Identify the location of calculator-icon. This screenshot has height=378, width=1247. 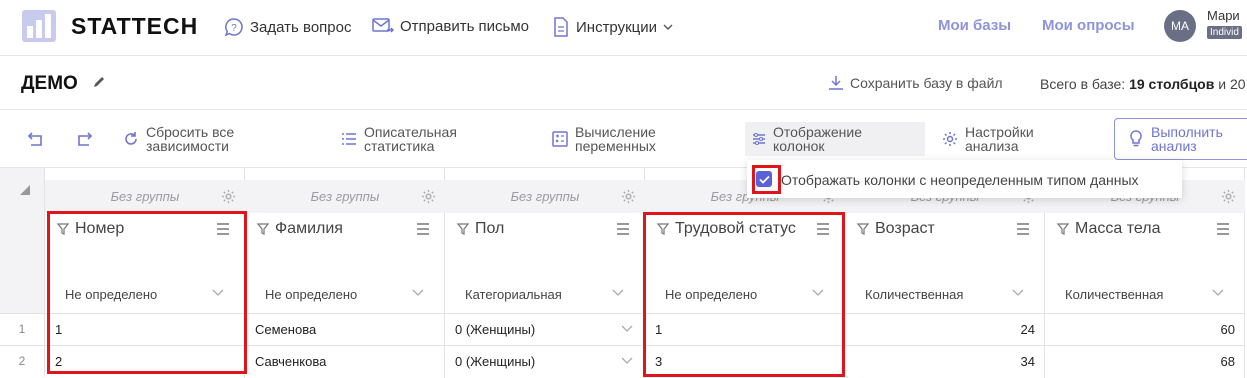
(560, 139).